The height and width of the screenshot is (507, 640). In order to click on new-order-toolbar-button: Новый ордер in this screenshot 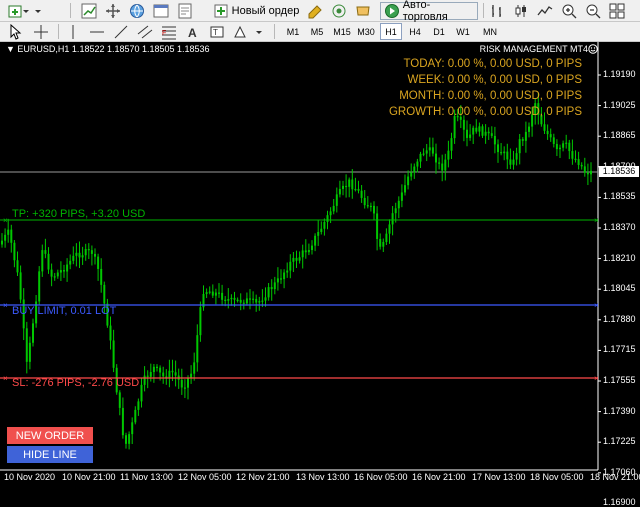, I will do `click(256, 11)`.